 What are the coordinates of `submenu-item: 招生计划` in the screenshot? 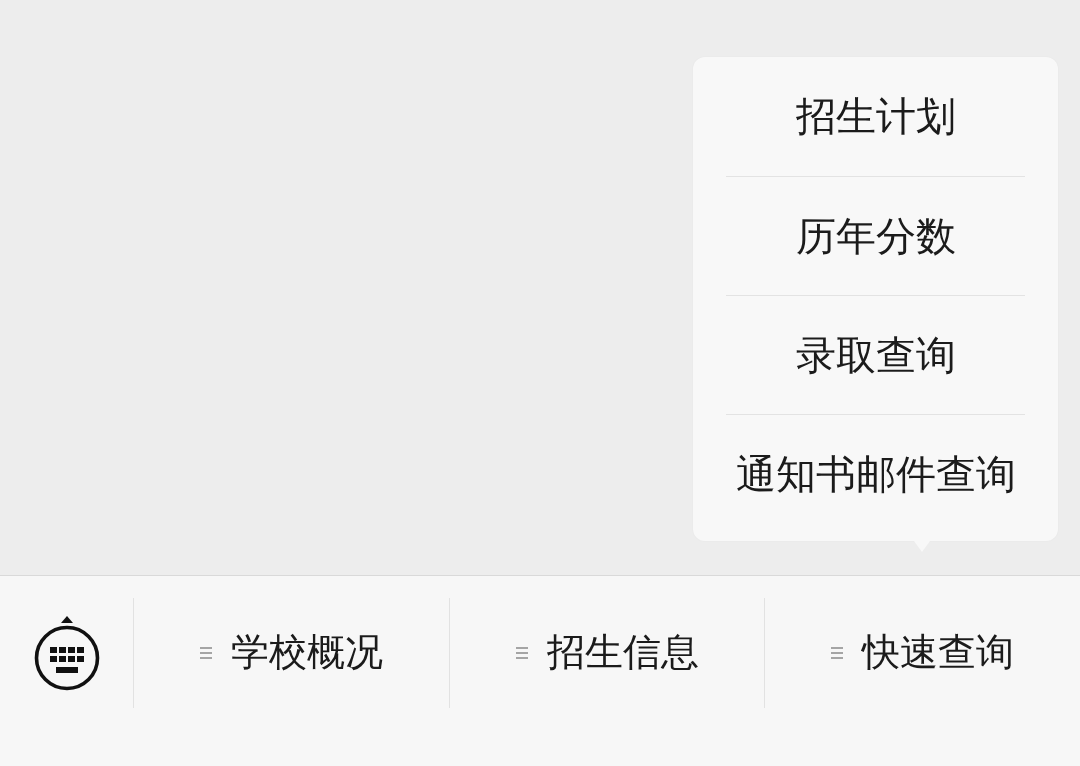 It's located at (875, 116).